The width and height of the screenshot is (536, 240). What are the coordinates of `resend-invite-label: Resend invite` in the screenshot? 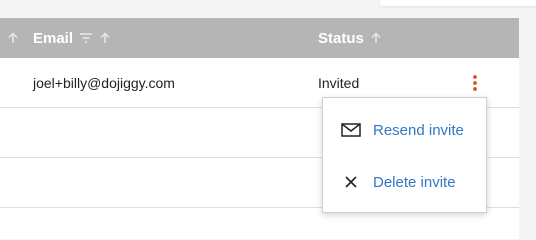 It's located at (418, 130).